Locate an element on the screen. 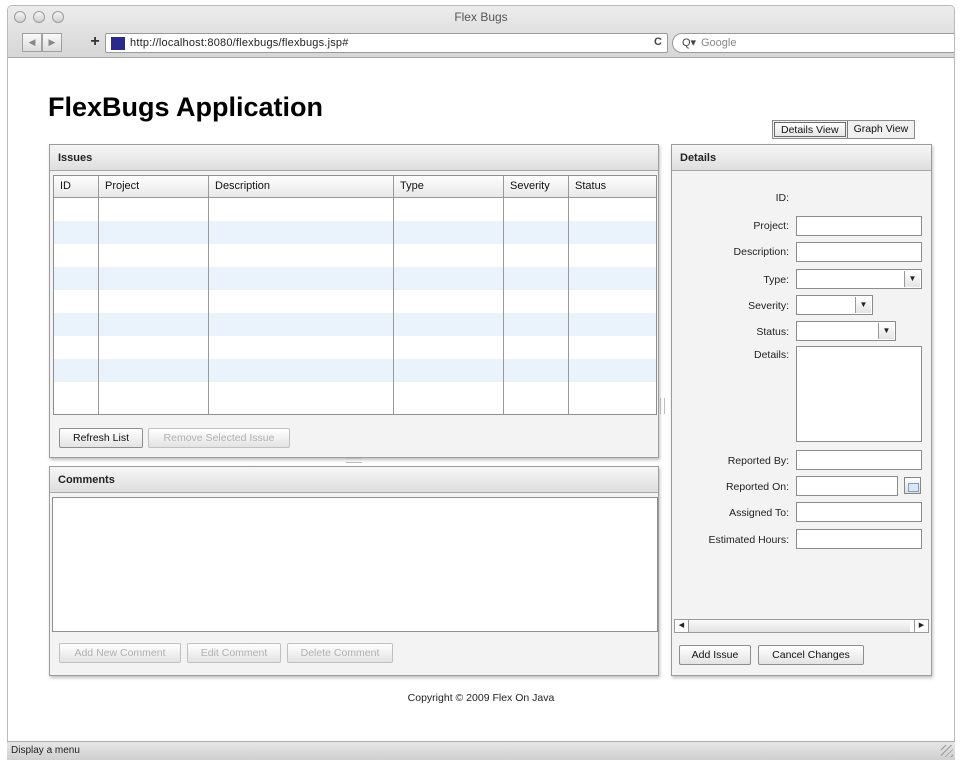 The width and height of the screenshot is (962, 760). reported-on-label: Reported On: is located at coordinates (757, 487).